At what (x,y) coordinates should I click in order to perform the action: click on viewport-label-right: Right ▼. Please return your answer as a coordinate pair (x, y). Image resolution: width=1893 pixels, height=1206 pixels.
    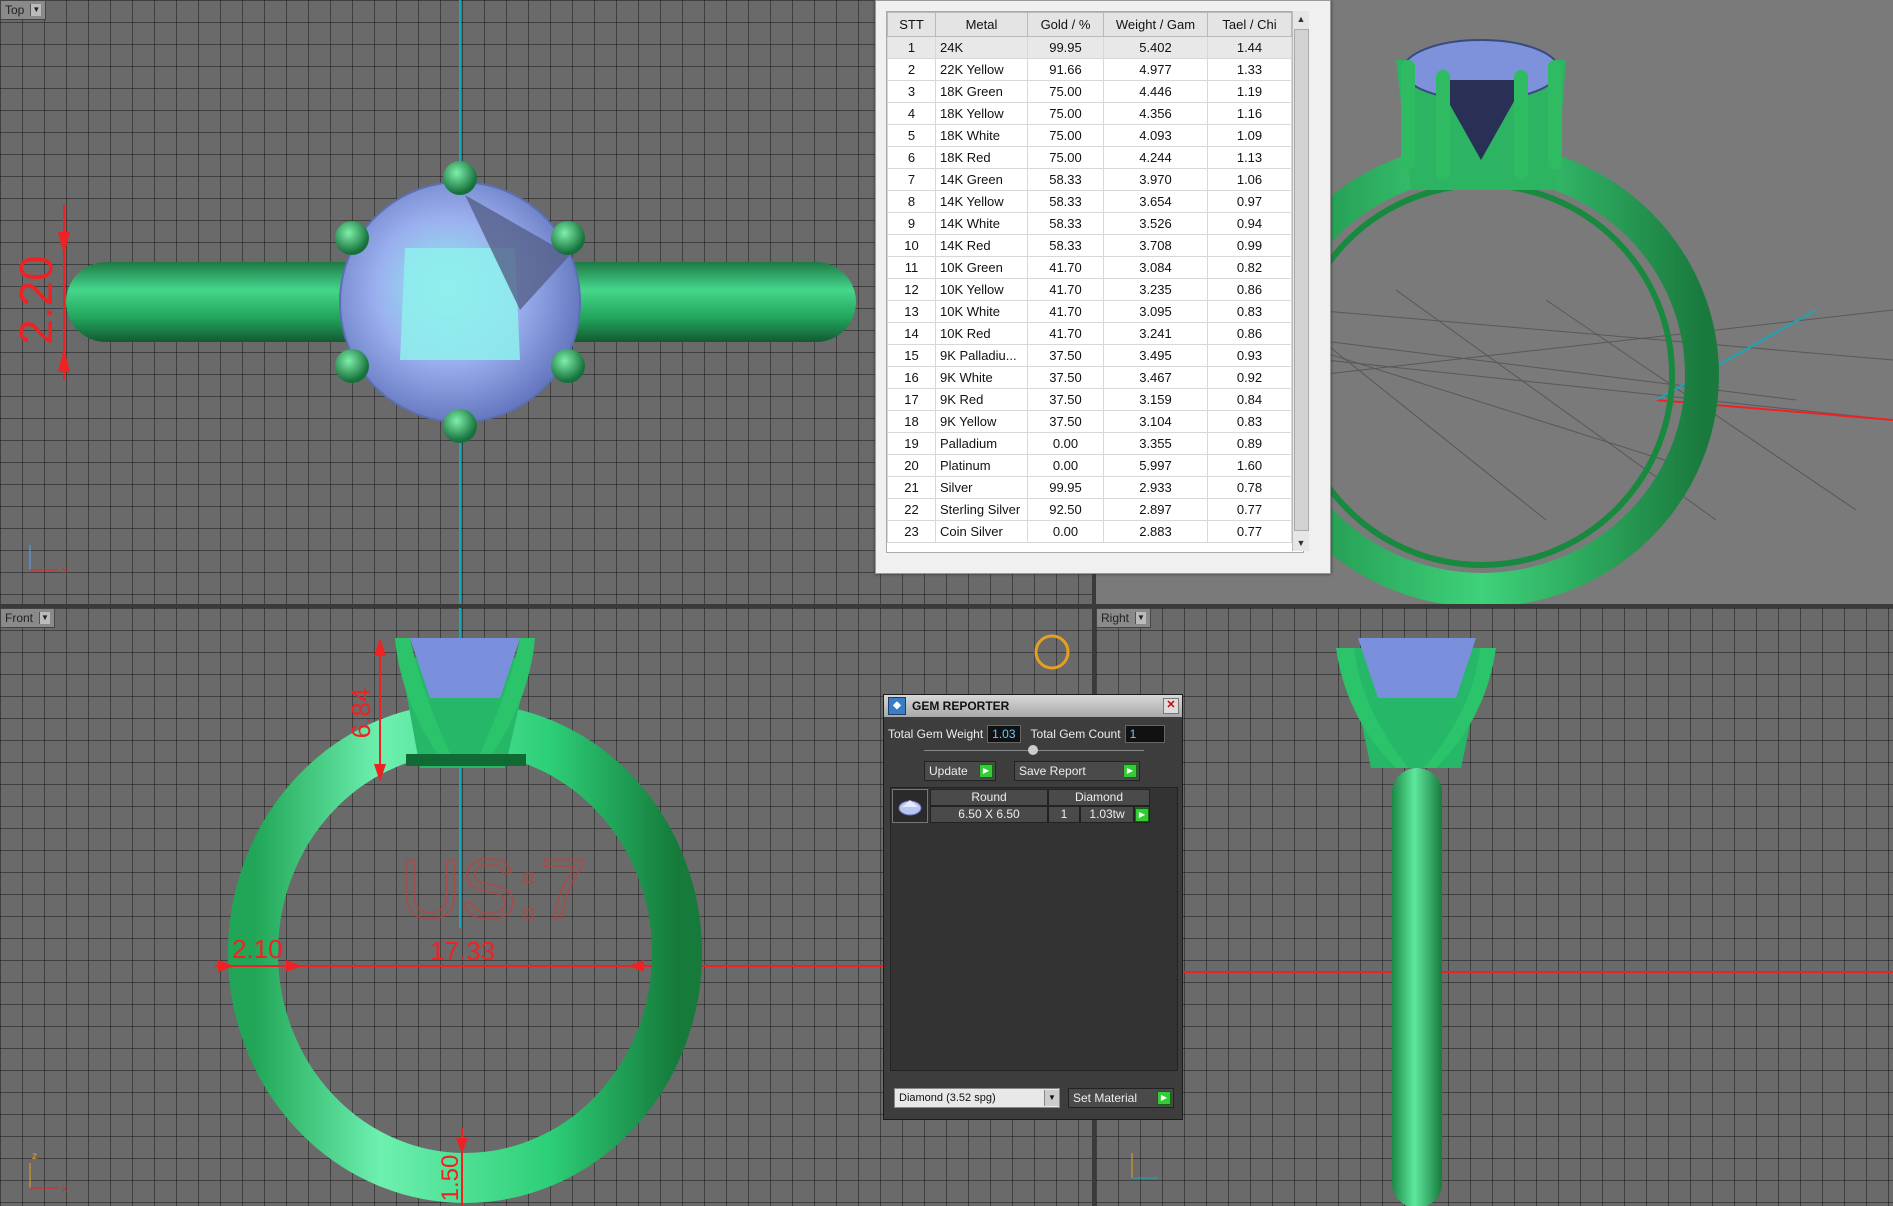
    Looking at the image, I should click on (1124, 618).